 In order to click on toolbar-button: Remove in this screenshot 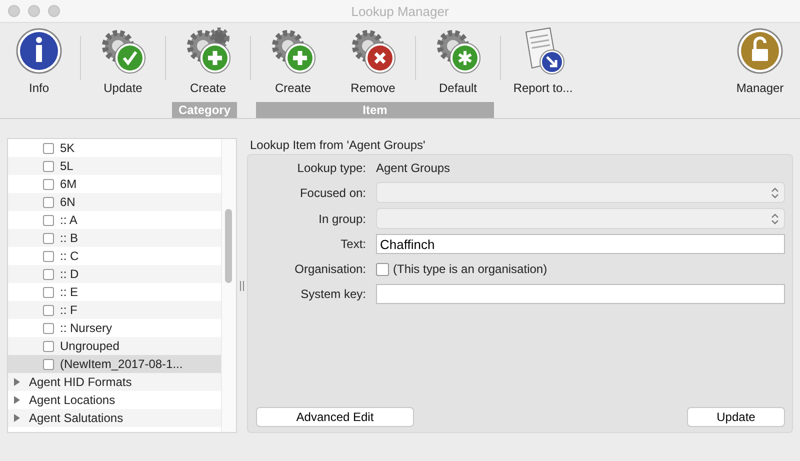, I will do `click(373, 60)`.